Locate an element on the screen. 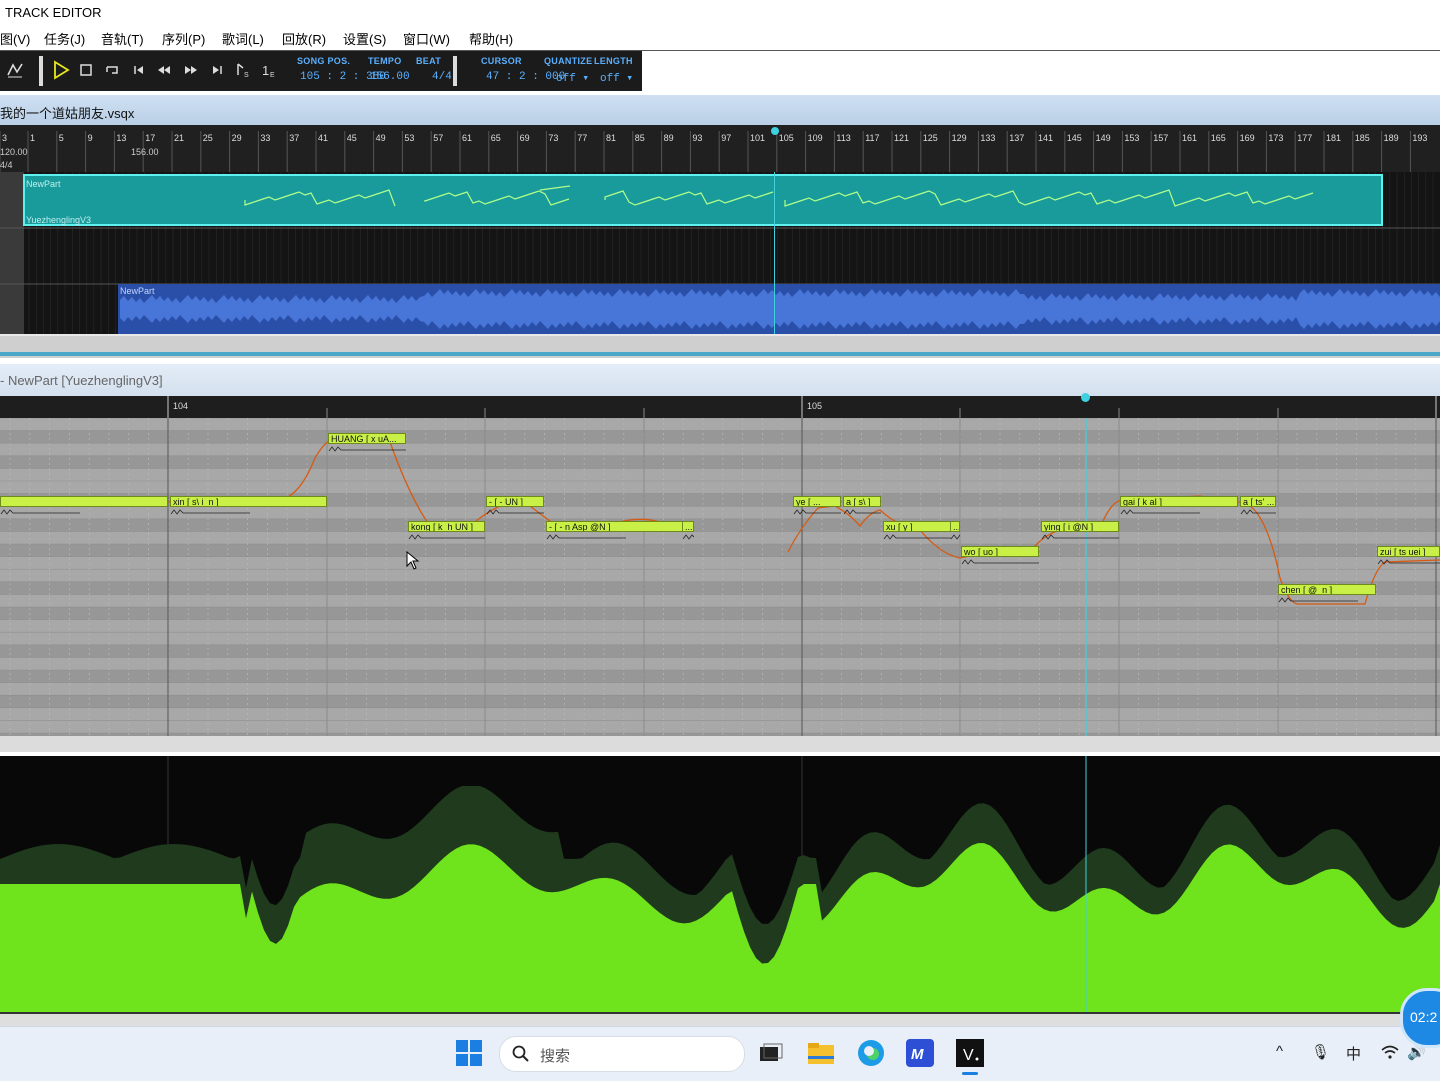  file-explorer-icon is located at coordinates (821, 1053).